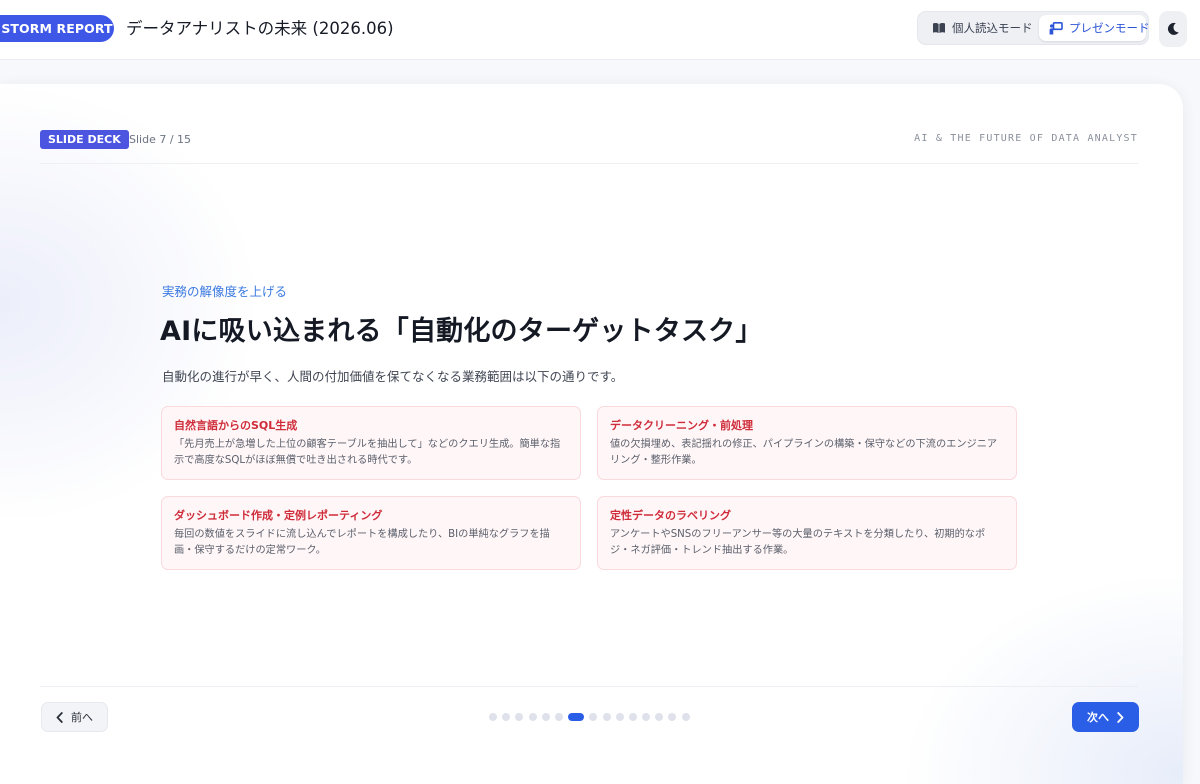 The height and width of the screenshot is (784, 1200). Describe the element at coordinates (260, 28) in the screenshot. I see `report-title: データアナリストの未来 (2026.06)` at that location.